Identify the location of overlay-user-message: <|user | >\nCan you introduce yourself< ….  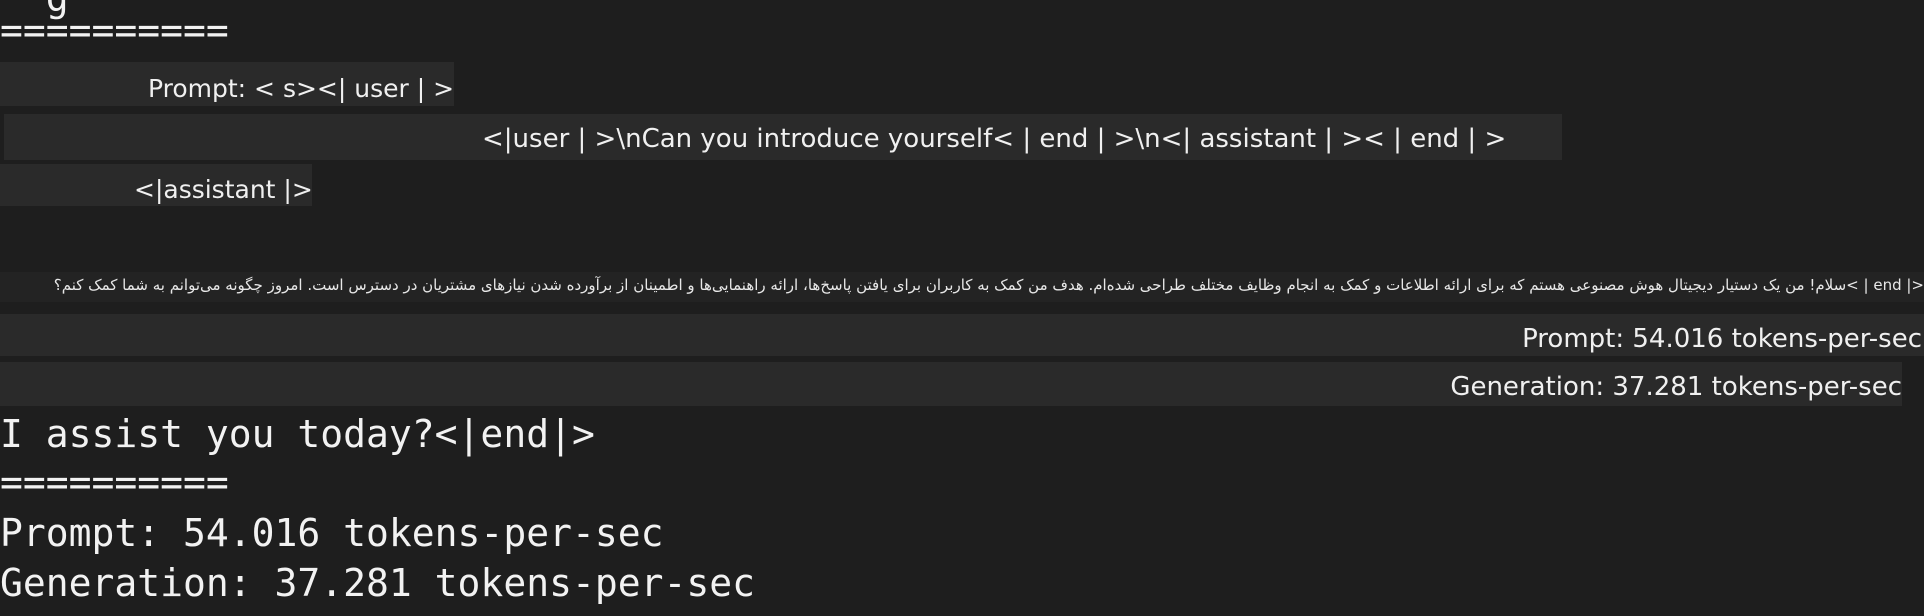
(994, 139).